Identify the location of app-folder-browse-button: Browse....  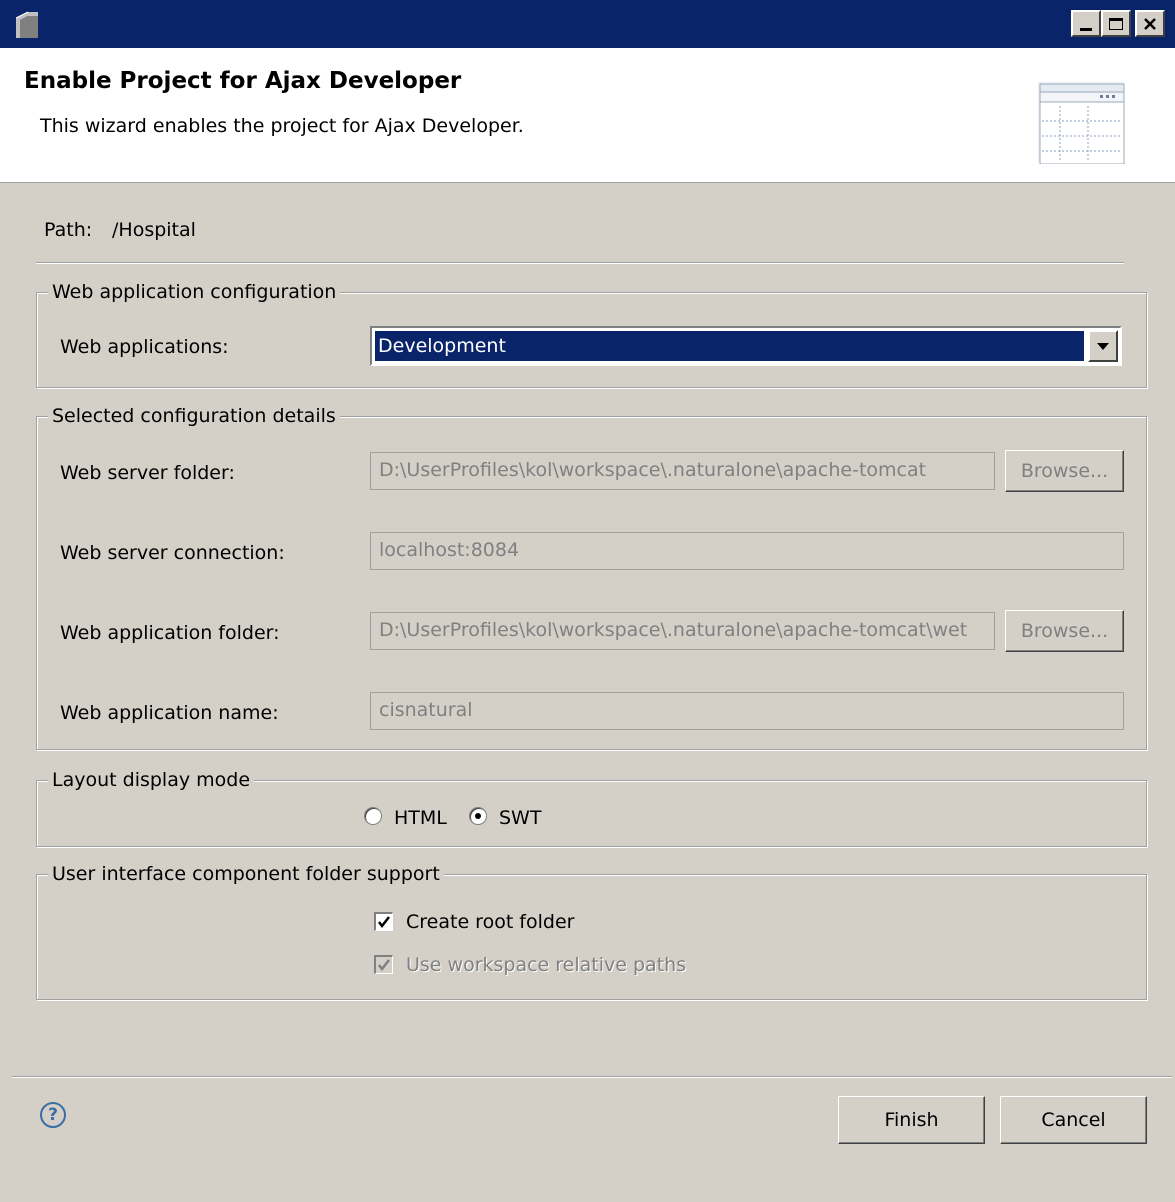
(1064, 631).